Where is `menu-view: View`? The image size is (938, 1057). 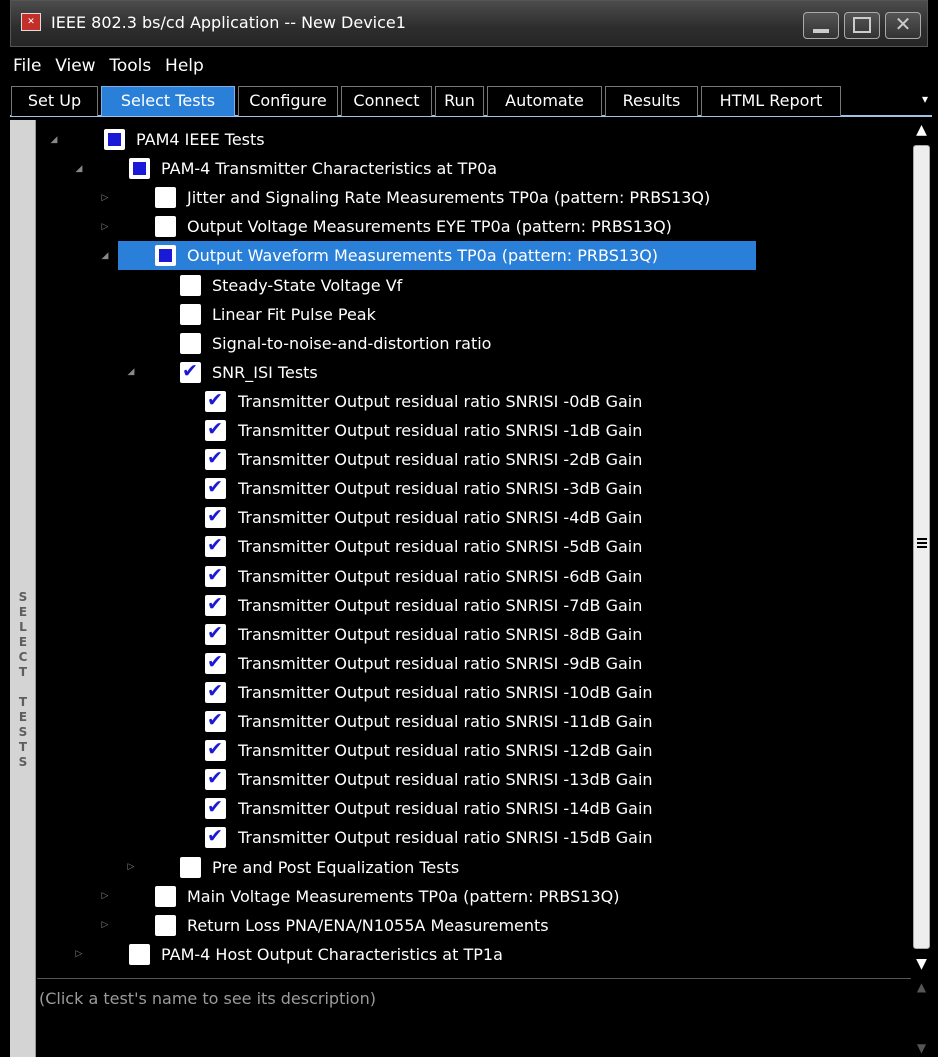 menu-view: View is located at coordinates (73, 64).